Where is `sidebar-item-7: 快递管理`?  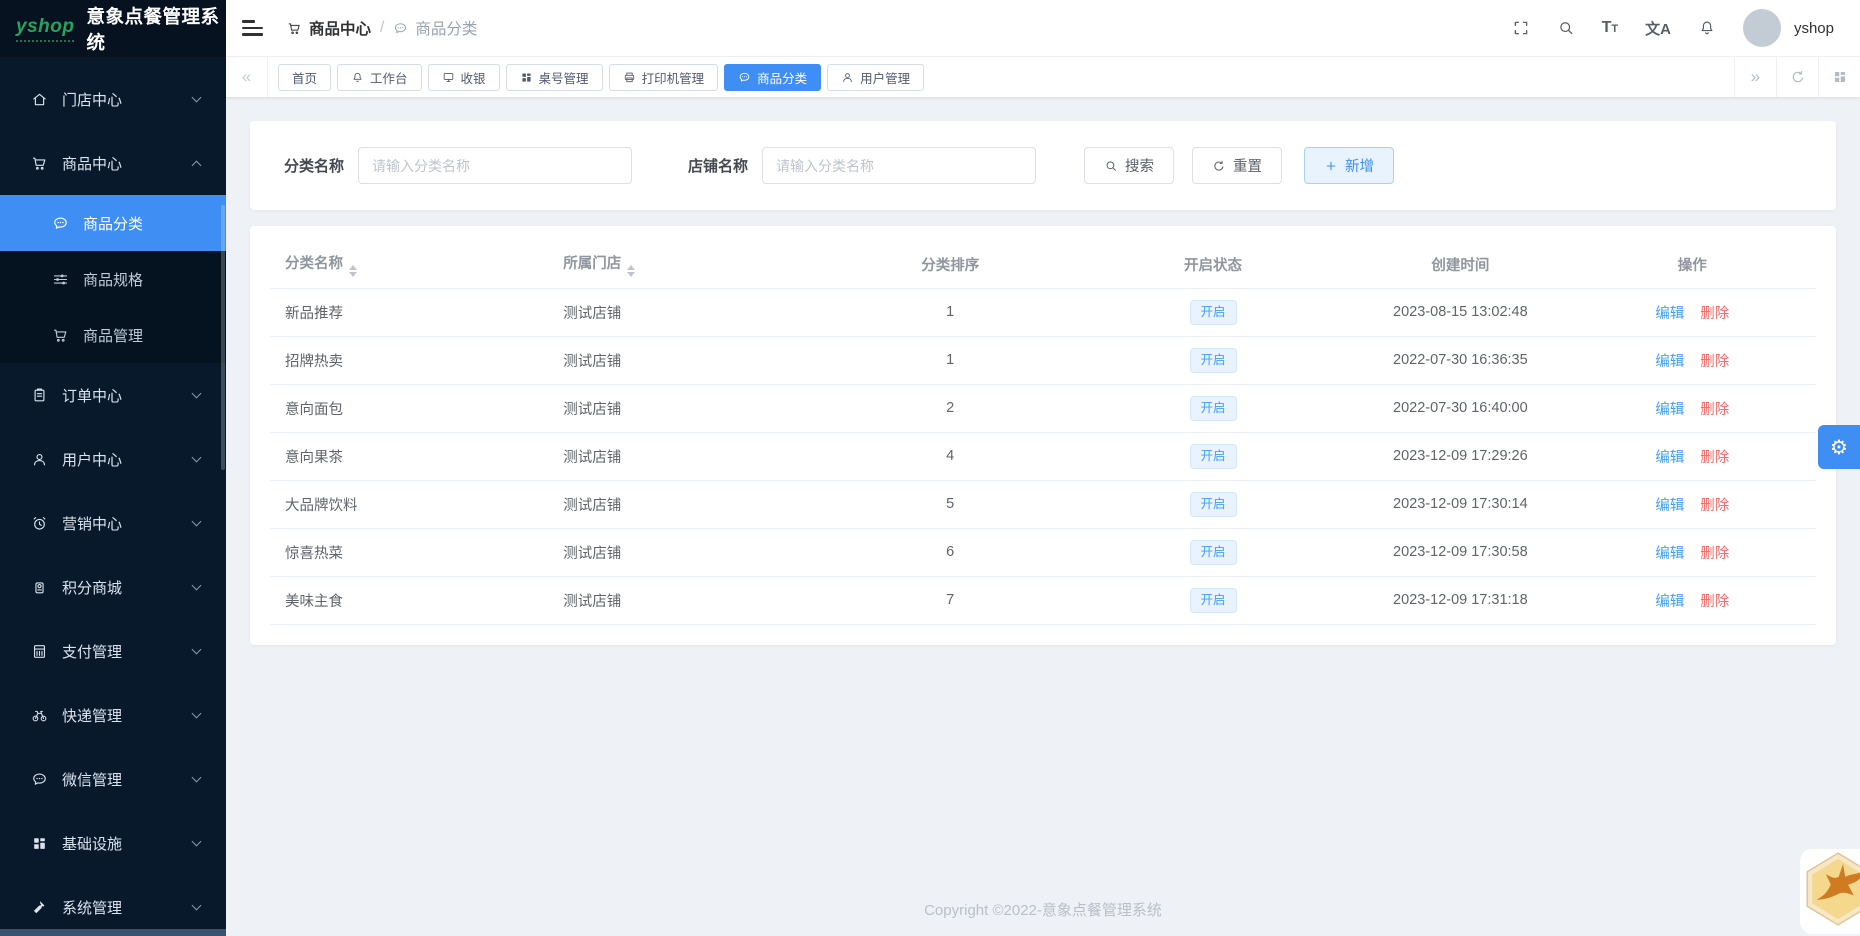
sidebar-item-7: 快递管理 is located at coordinates (113, 715).